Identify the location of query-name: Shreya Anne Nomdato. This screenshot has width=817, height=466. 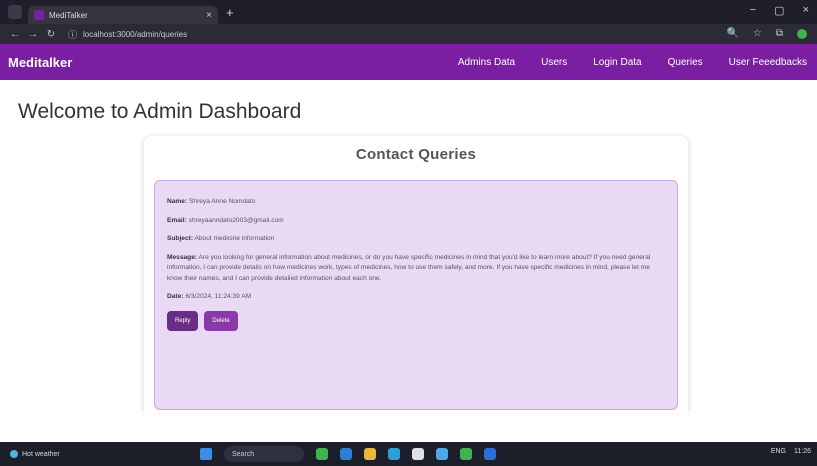
(222, 201).